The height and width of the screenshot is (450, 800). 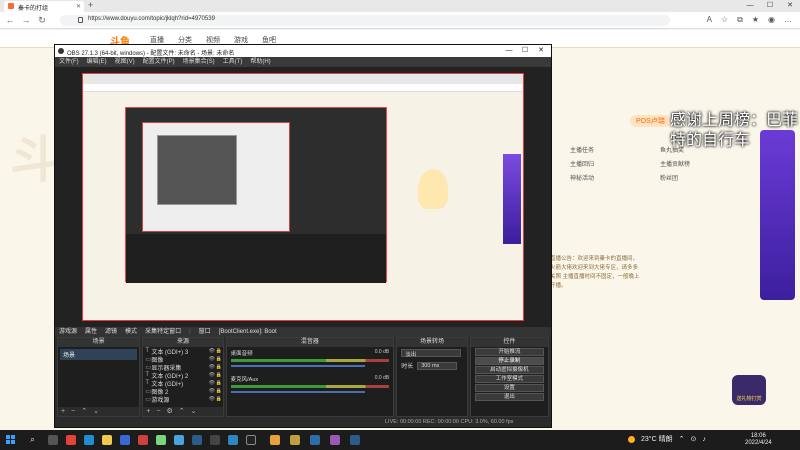 I want to click on new-tab-button: +, so click(x=90, y=5).